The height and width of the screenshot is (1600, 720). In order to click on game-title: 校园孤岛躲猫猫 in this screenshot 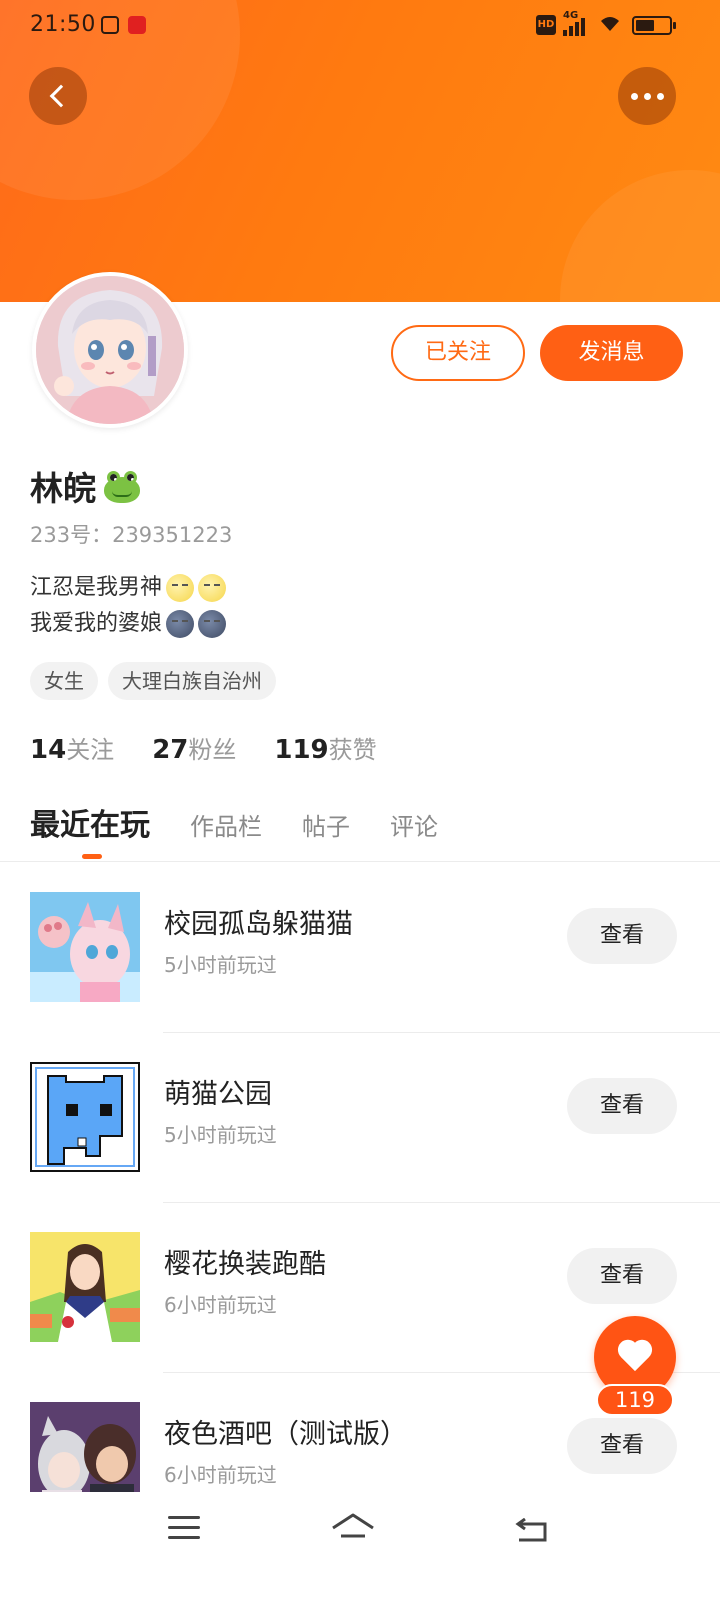, I will do `click(258, 924)`.